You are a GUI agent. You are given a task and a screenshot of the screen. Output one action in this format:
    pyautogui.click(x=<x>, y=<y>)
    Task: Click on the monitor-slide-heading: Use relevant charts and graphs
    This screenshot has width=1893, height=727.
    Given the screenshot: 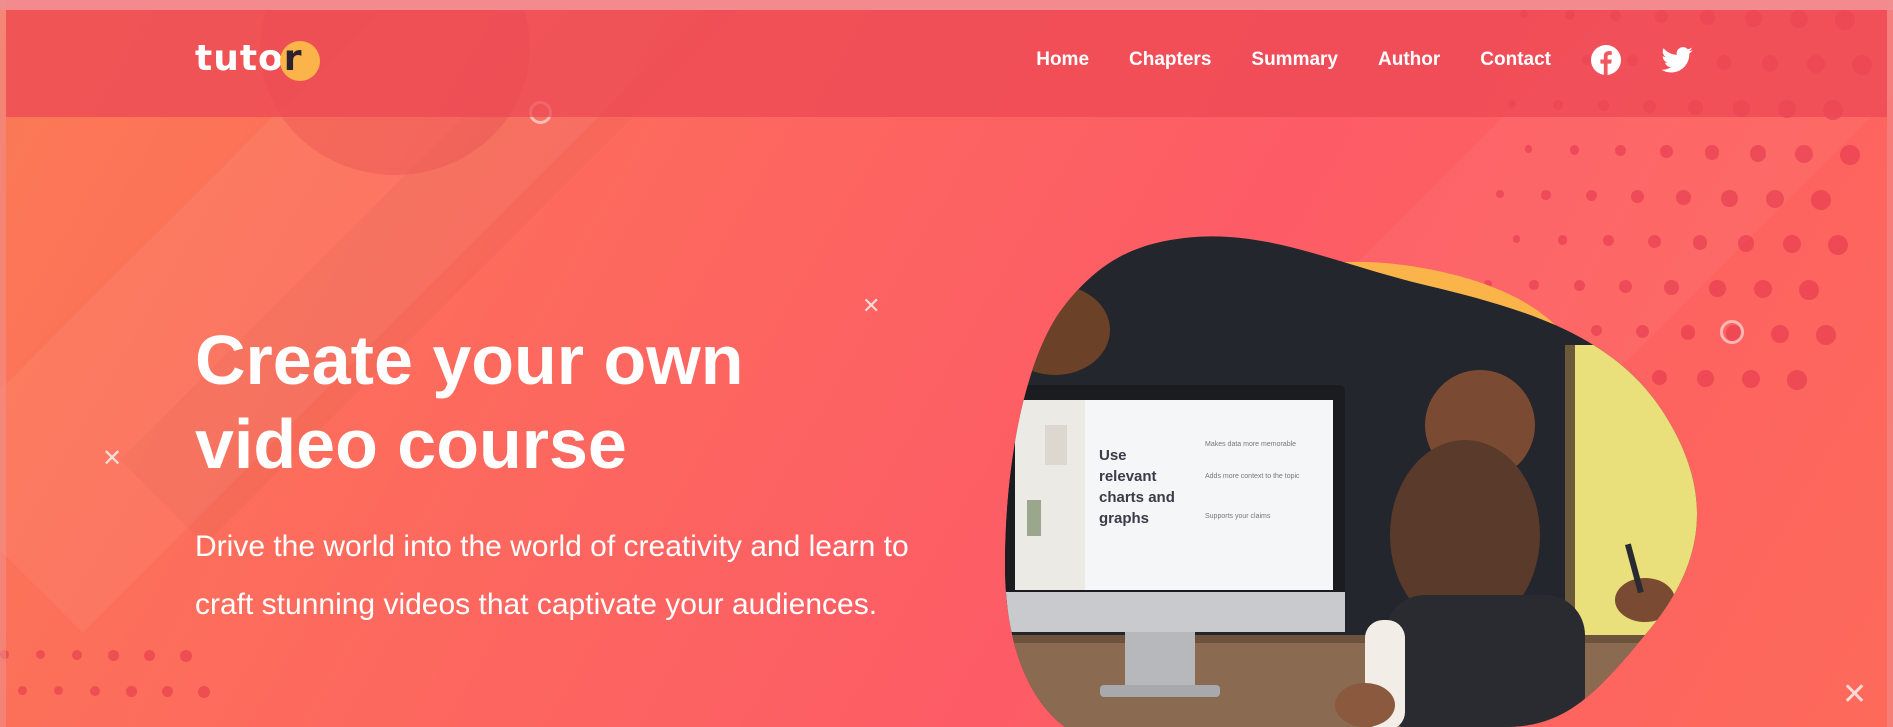 What is the action you would take?
    pyautogui.click(x=1137, y=487)
    